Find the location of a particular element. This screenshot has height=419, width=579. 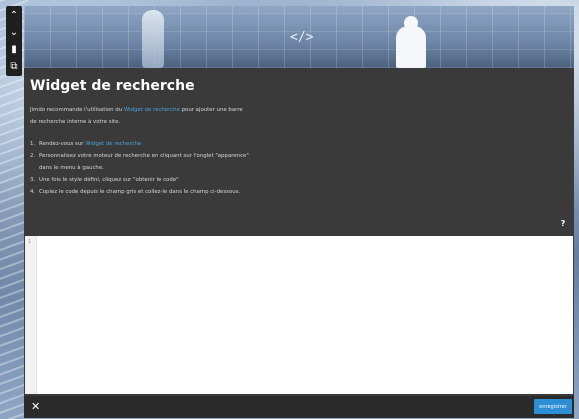

editor-gutter: 1 is located at coordinates (31, 315).